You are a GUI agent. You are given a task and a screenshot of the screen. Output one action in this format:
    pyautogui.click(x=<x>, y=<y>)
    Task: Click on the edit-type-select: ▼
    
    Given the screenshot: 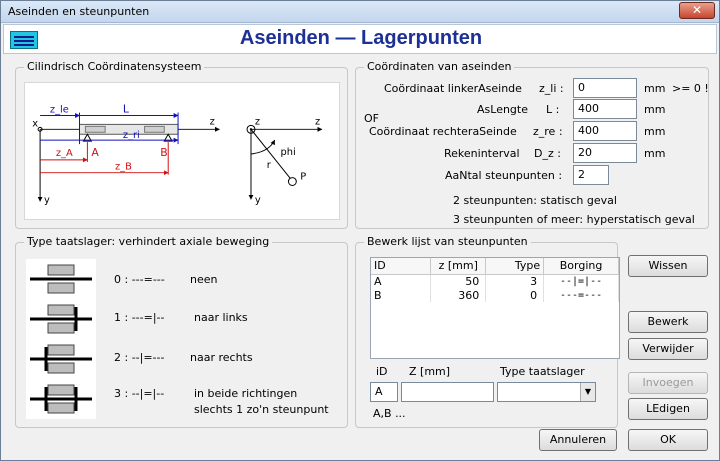 What is the action you would take?
    pyautogui.click(x=546, y=392)
    